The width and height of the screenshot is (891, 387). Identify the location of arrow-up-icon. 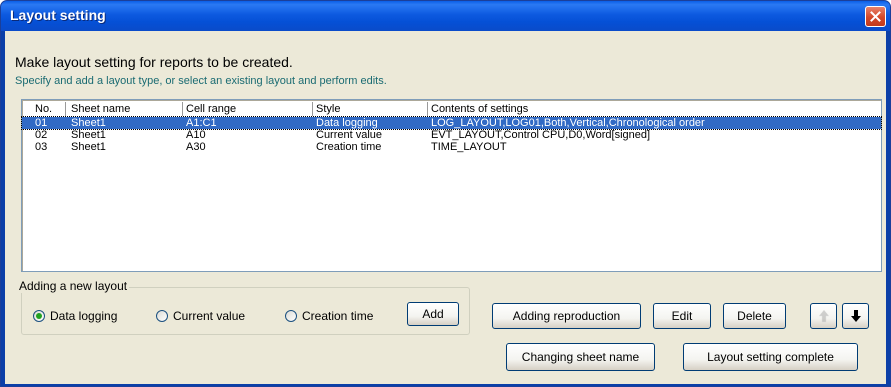
(823, 316).